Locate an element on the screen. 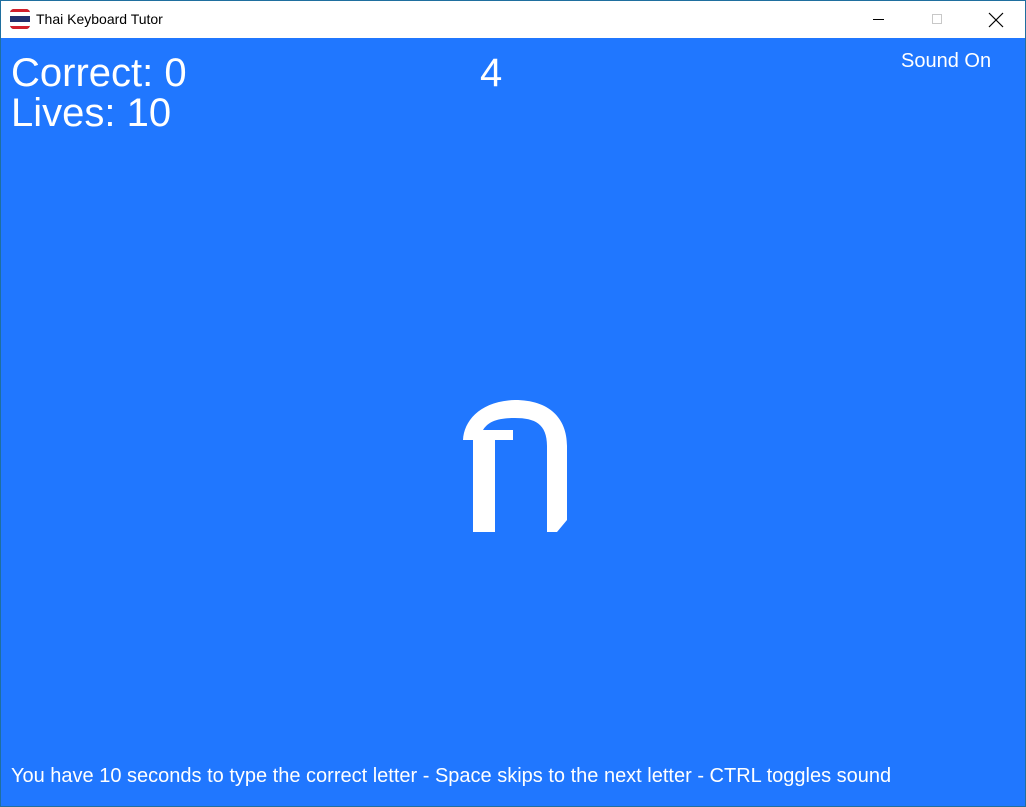  maximize-icon is located at coordinates (937, 19).